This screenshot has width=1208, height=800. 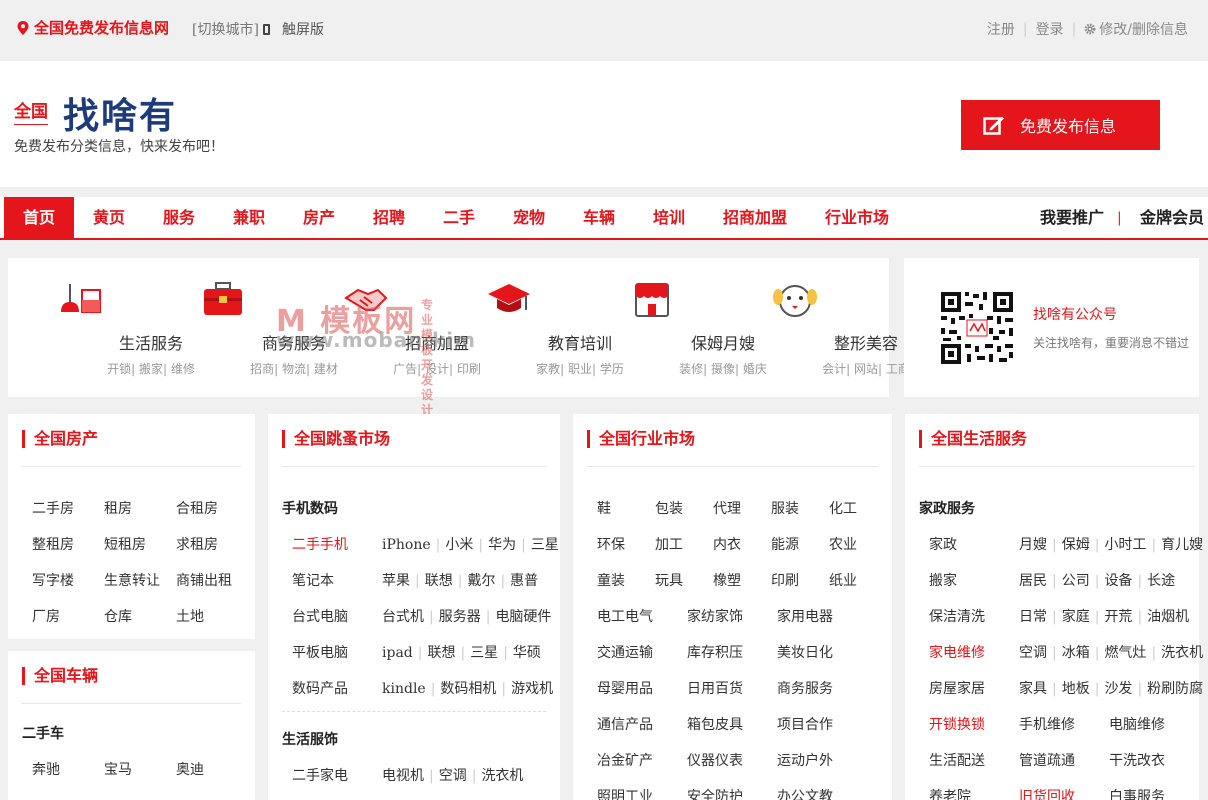 What do you see at coordinates (715, 616) in the screenshot?
I see `link-item: 家纺家饰` at bounding box center [715, 616].